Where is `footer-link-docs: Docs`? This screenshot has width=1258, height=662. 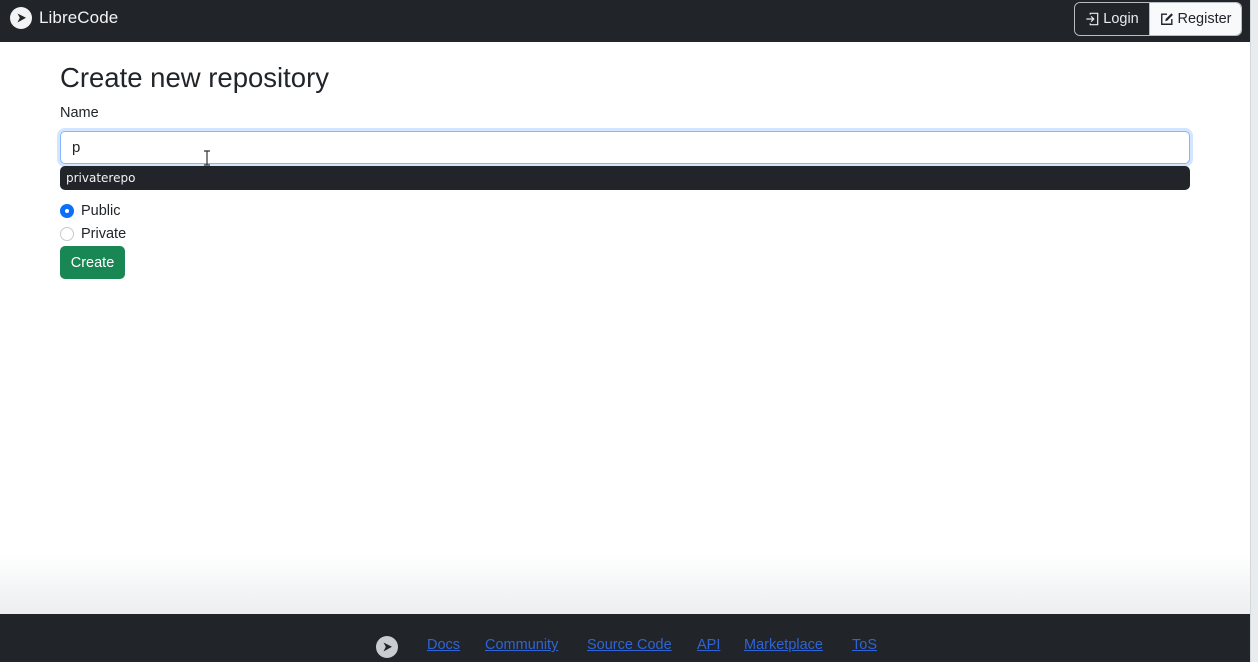 footer-link-docs: Docs is located at coordinates (443, 645).